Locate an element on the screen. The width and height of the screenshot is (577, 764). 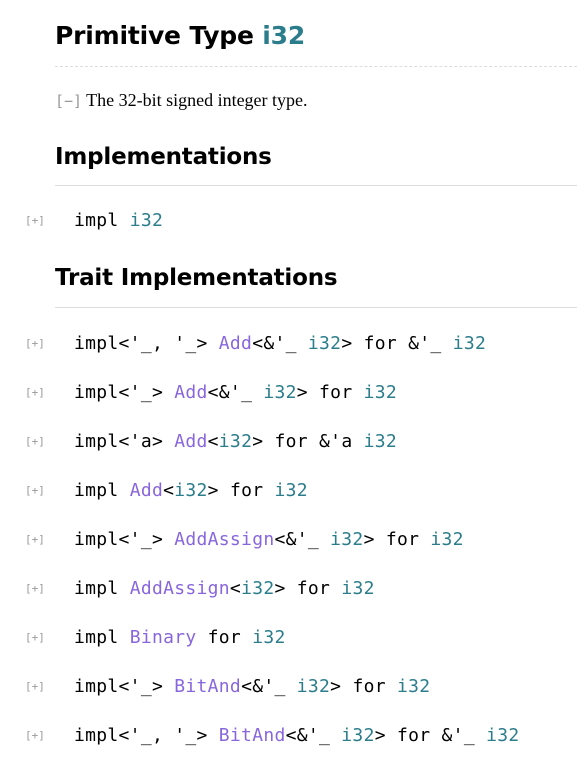
trait-impl-row: [+] impl<'a> Add<i32> for &'a i32 is located at coordinates (288, 441).